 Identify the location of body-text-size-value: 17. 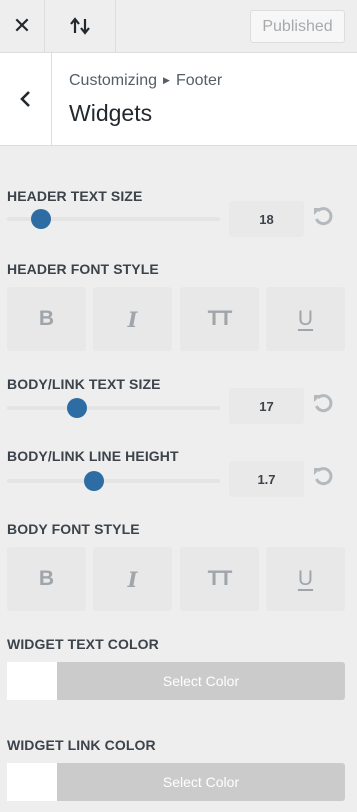
(266, 406).